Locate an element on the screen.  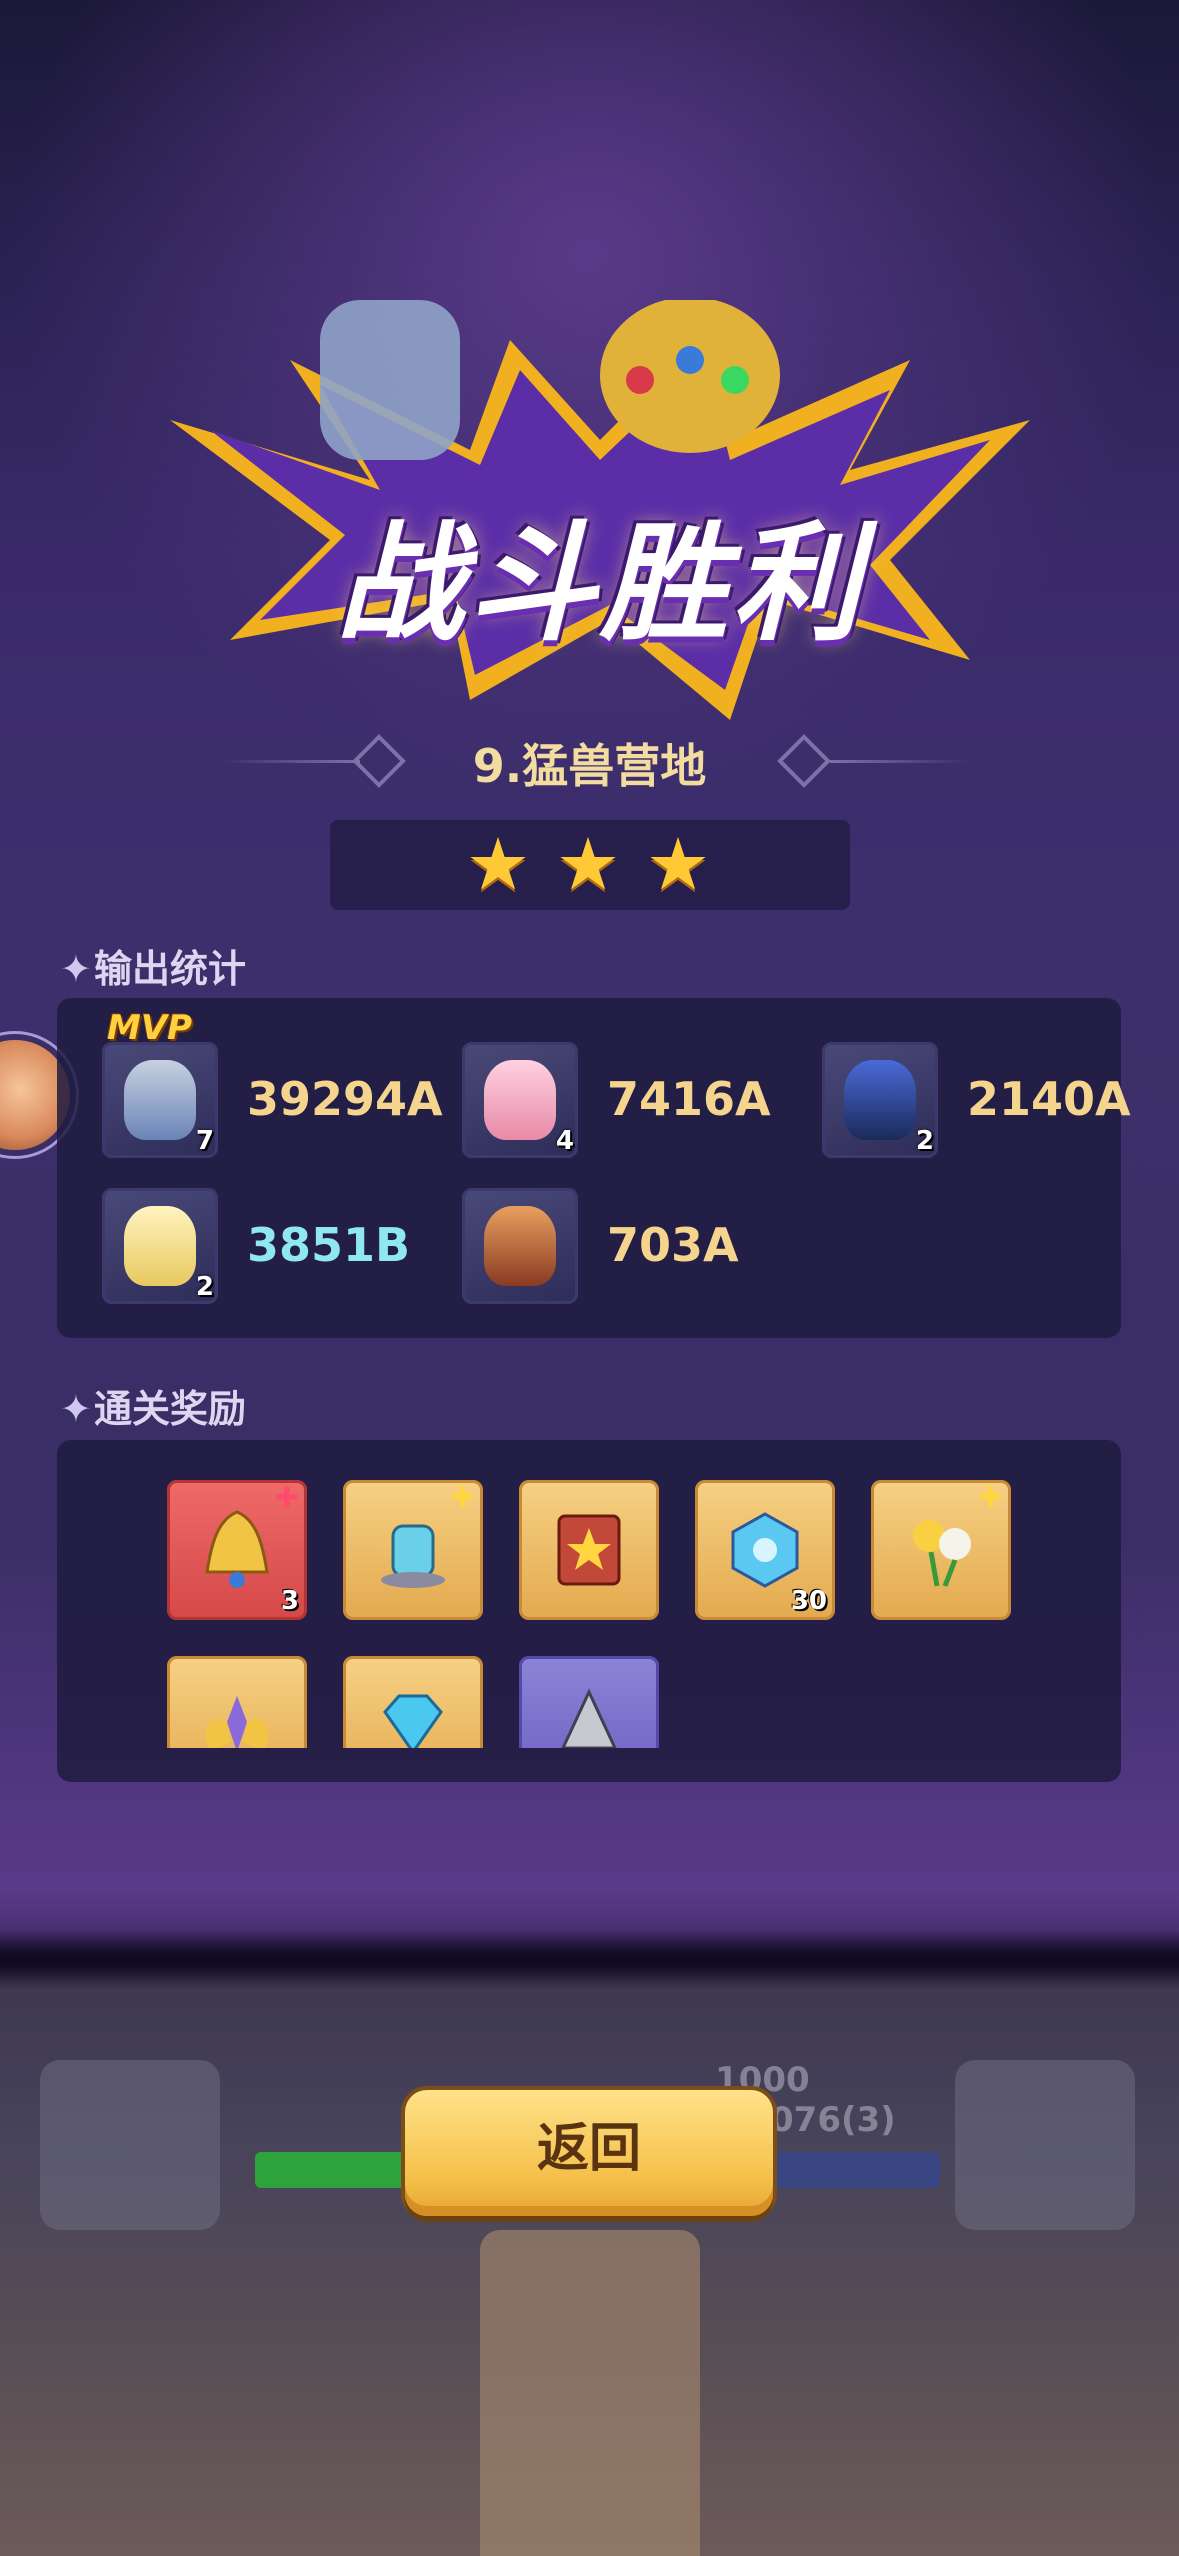
blue-diamond-icon is located at coordinates (413, 1702).